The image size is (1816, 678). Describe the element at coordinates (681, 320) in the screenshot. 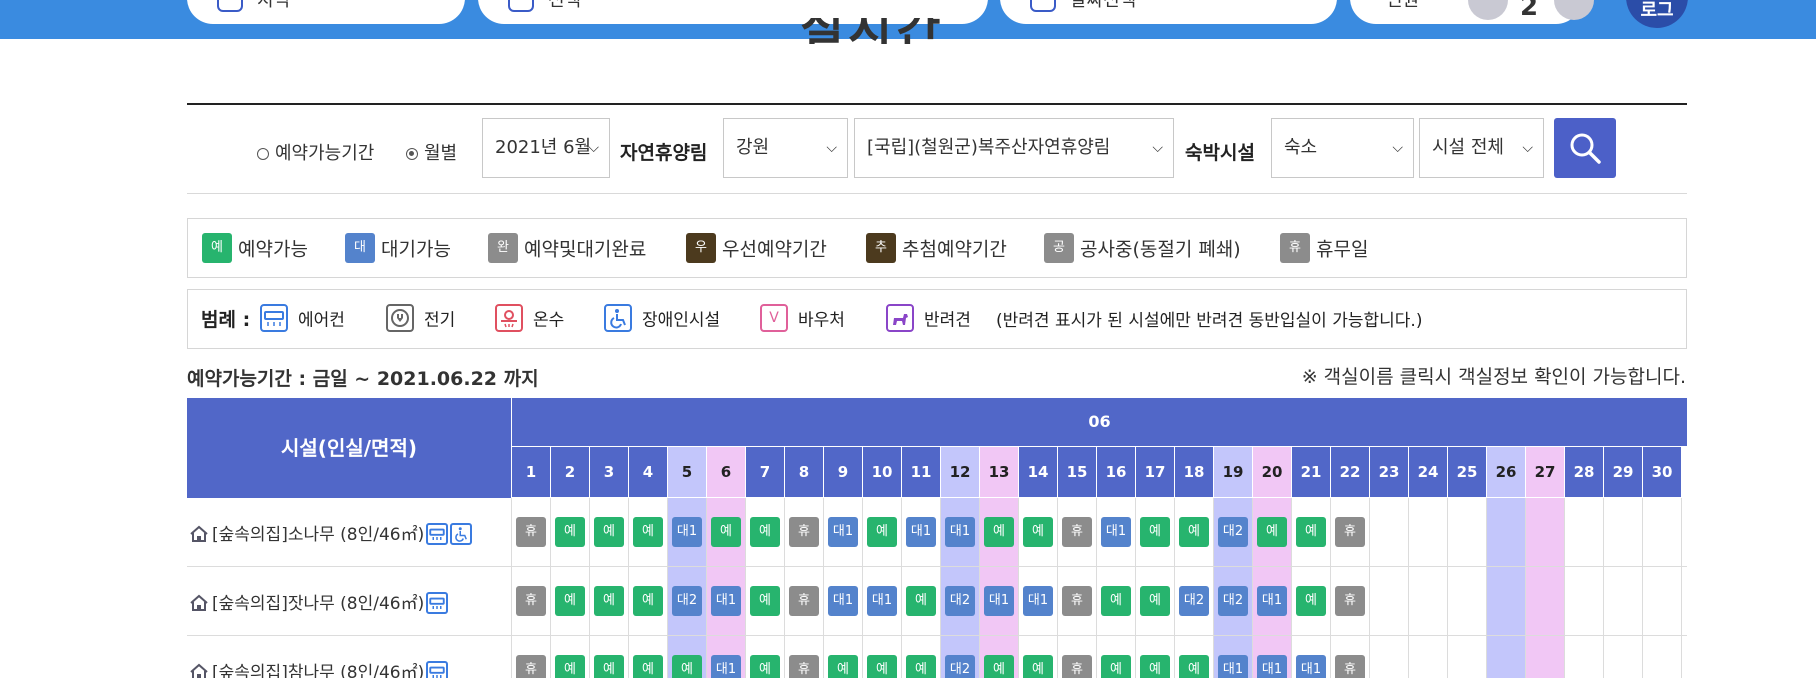

I see `legend-label: 장애인시설` at that location.